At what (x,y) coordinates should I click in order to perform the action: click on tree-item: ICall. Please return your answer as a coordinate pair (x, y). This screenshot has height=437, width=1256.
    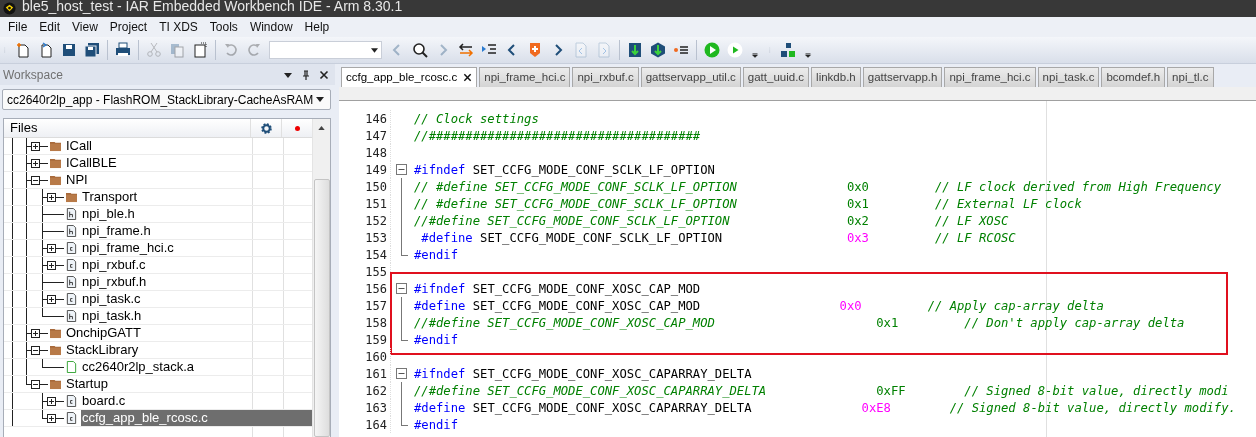
    Looking at the image, I should click on (188, 146).